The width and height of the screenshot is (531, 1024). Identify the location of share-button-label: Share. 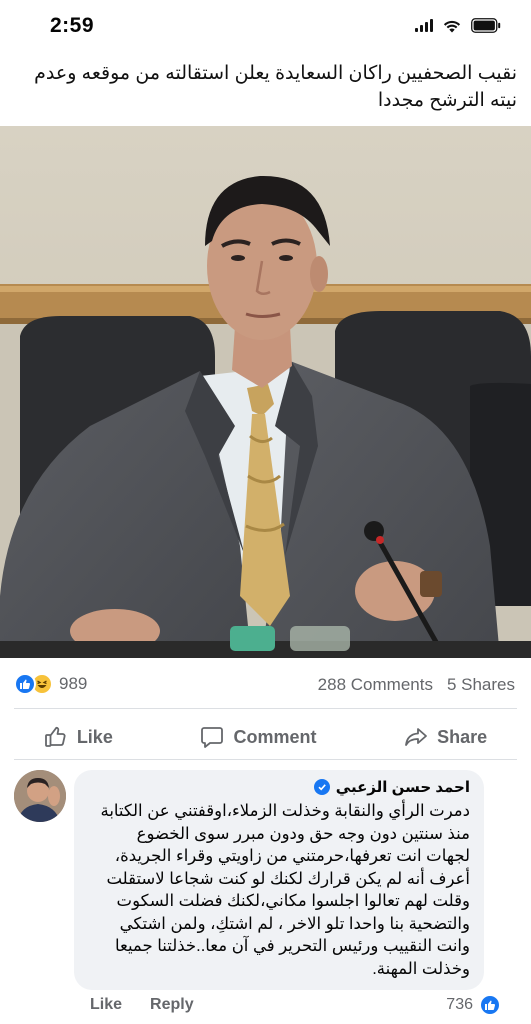
(462, 736).